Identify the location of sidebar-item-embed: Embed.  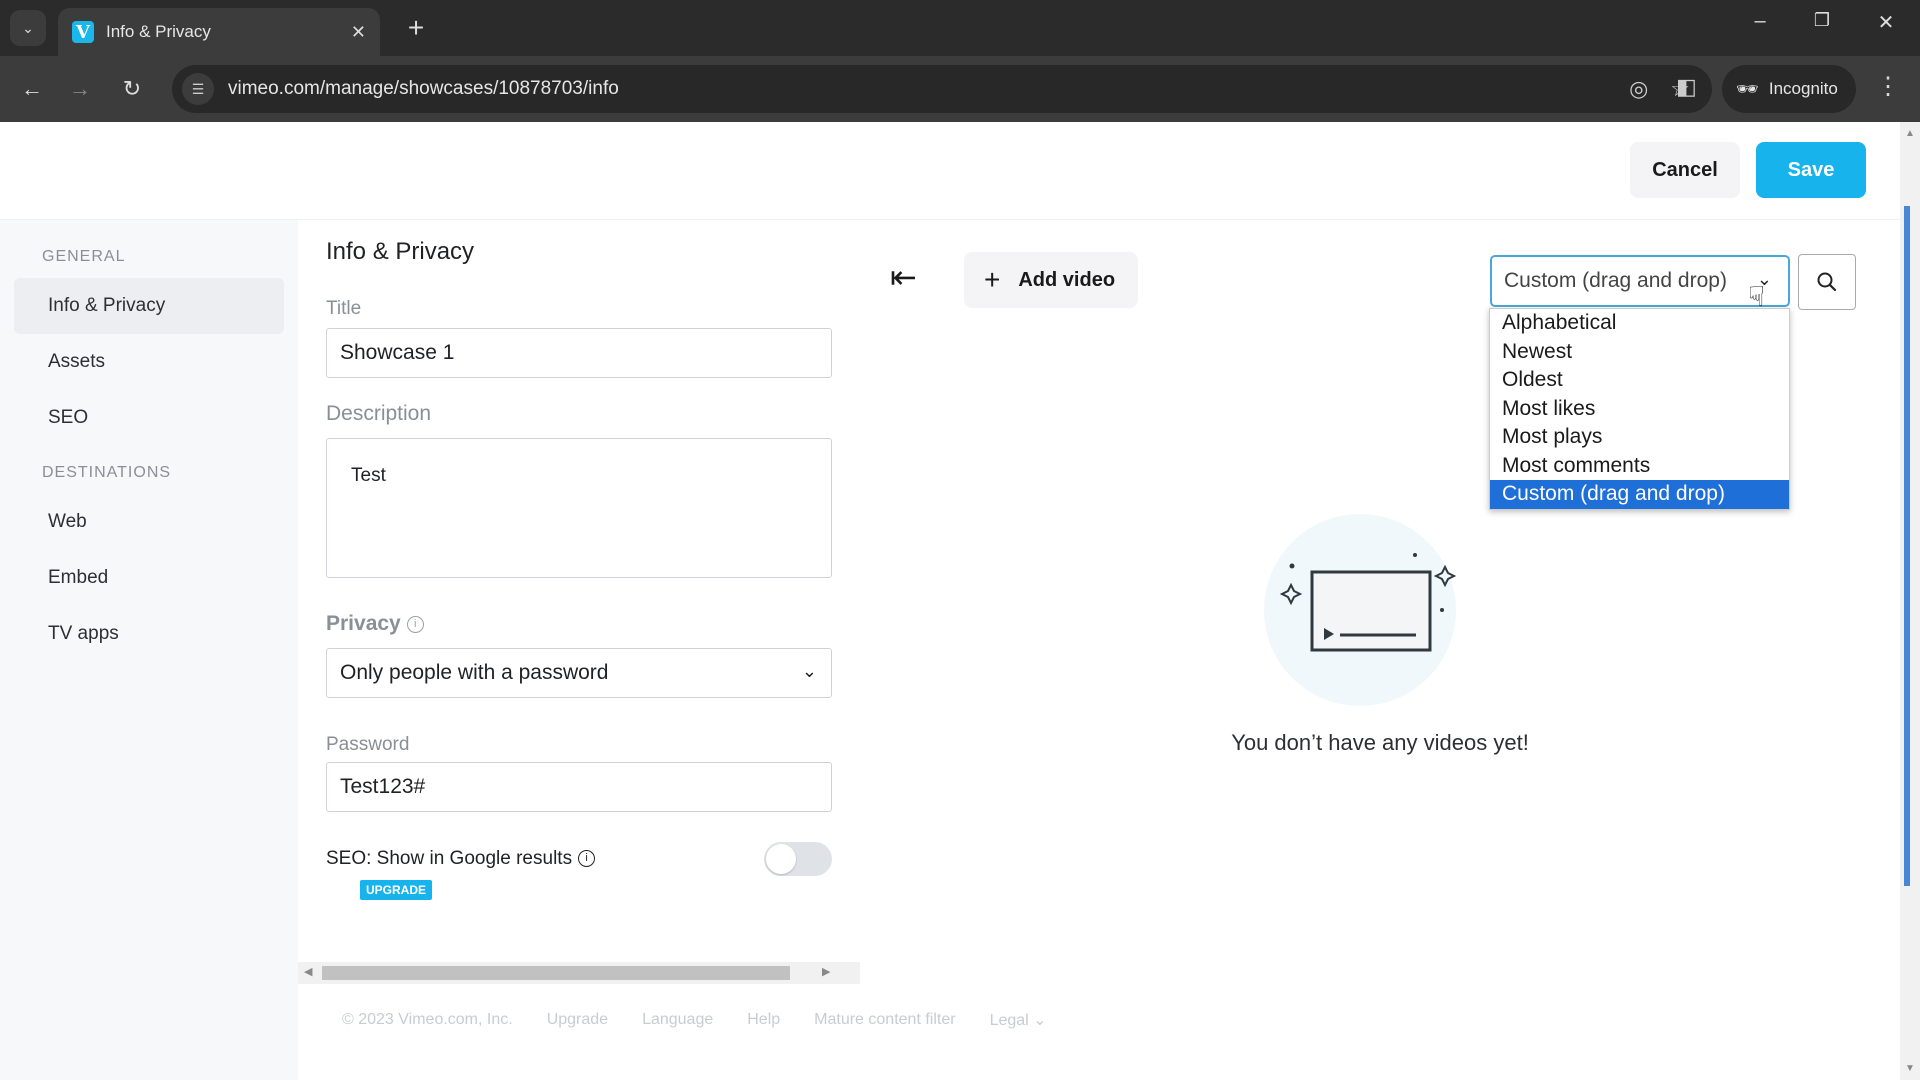
(149, 578).